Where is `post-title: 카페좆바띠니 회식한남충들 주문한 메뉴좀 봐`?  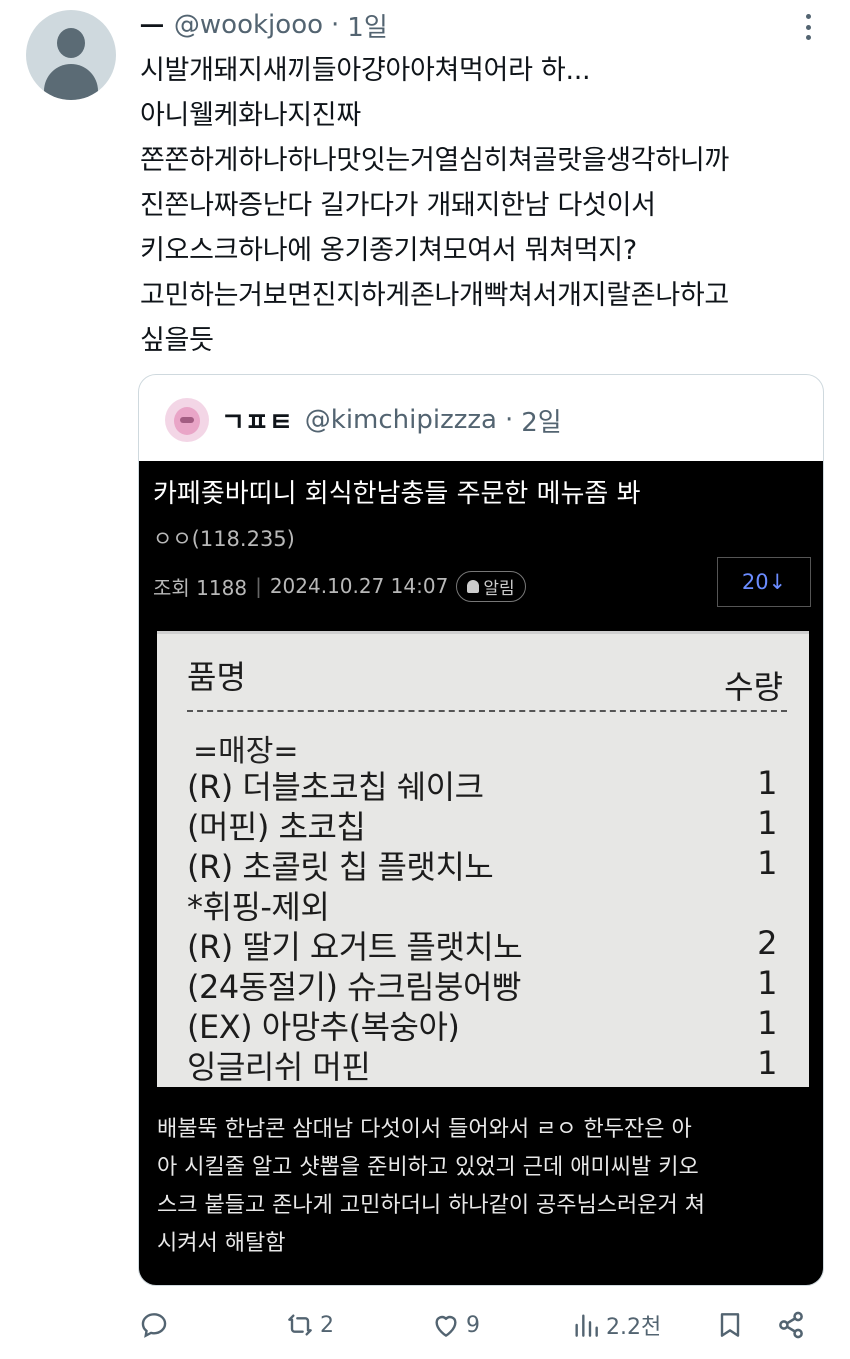 post-title: 카페좆바띠니 회식한남충들 주문한 메뉴좀 봐 is located at coordinates (397, 494).